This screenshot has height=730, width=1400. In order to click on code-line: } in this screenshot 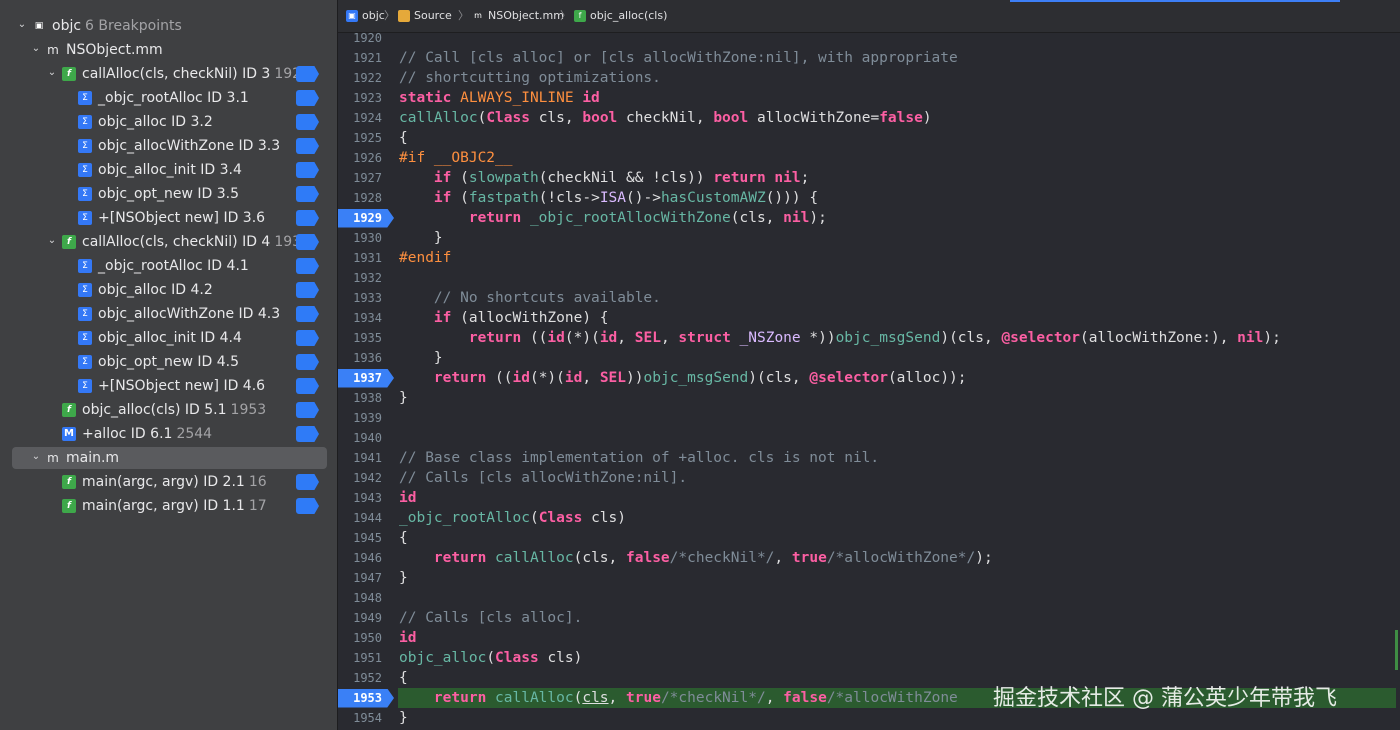, I will do `click(403, 718)`.